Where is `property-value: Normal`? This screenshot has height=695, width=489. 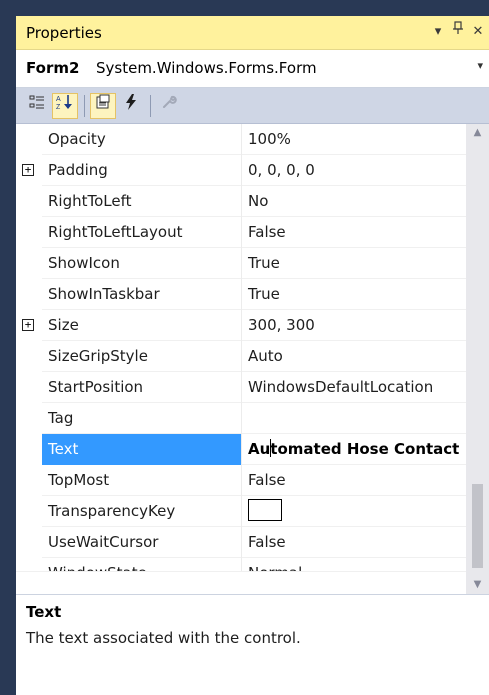
property-value: Normal is located at coordinates (354, 564).